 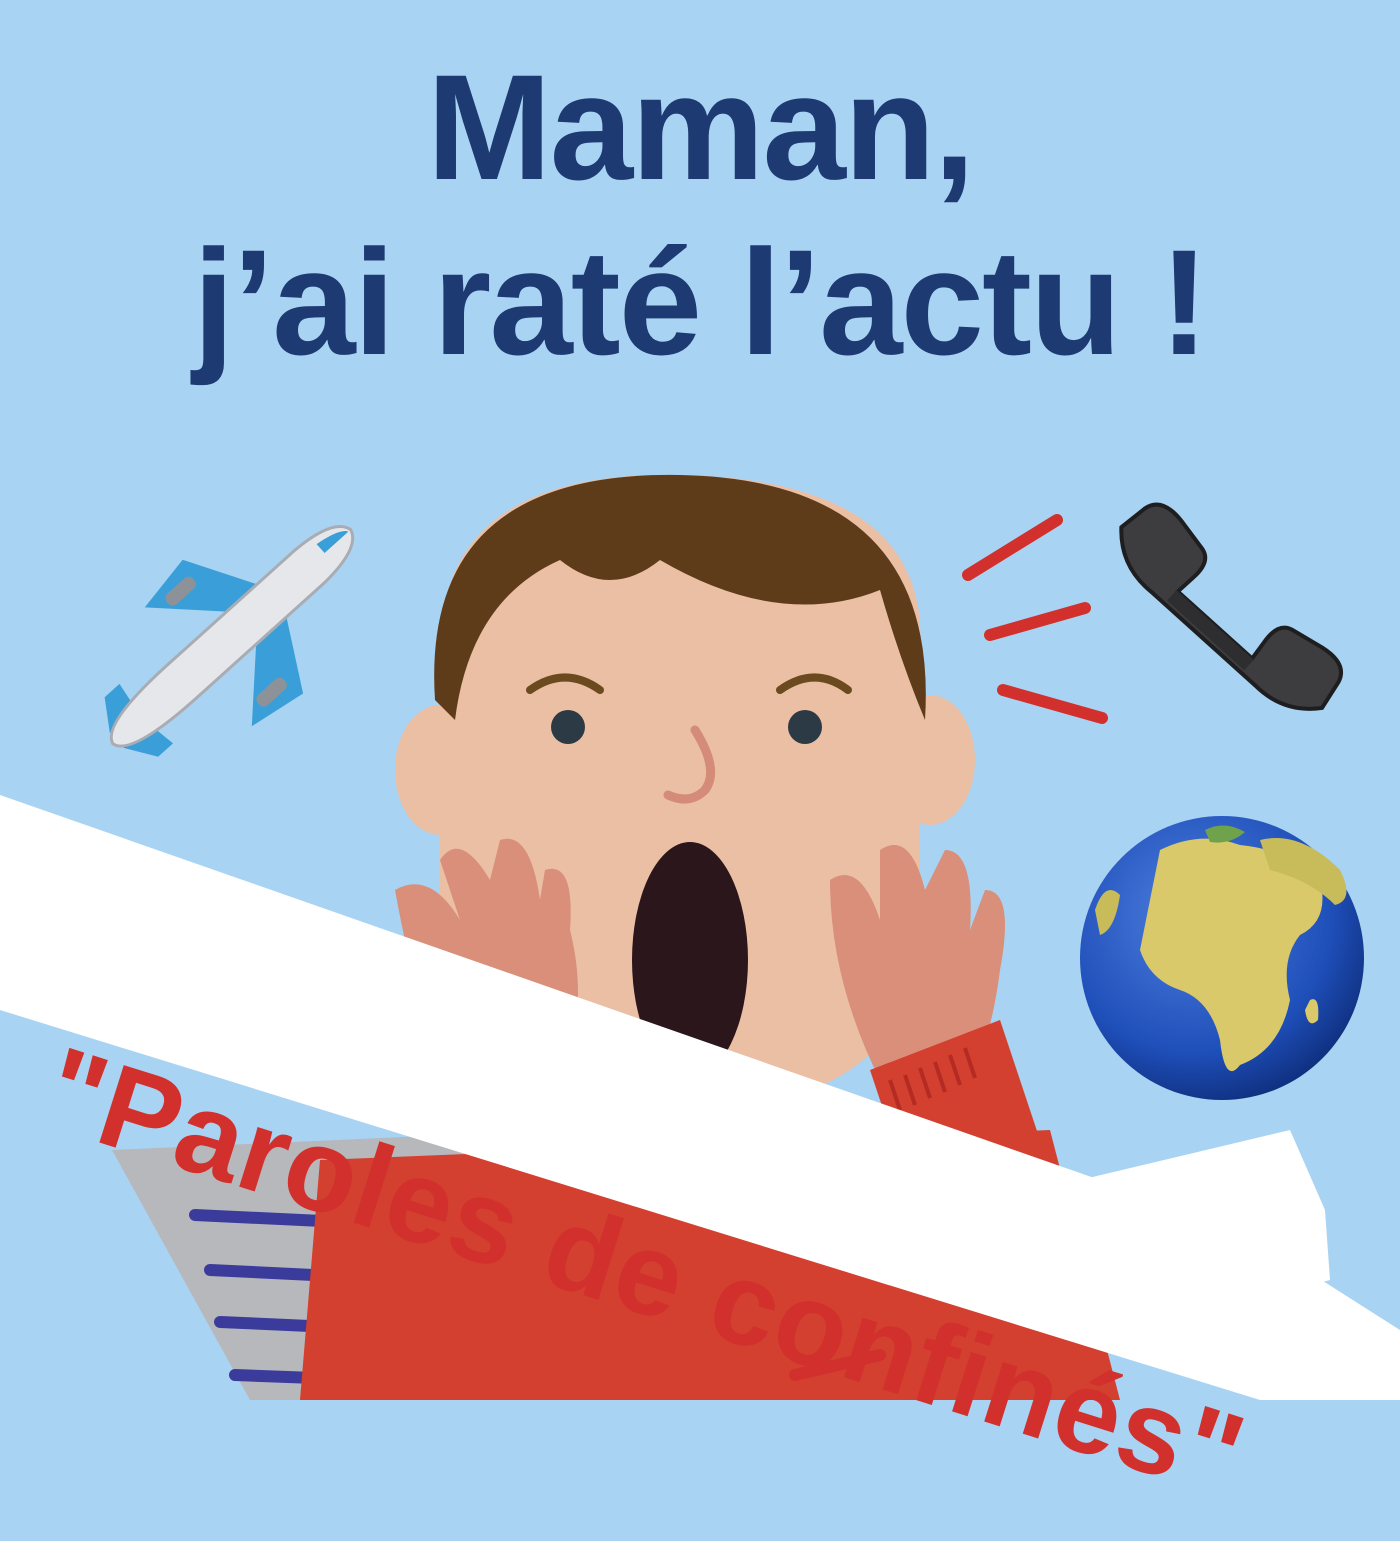 What do you see at coordinates (229, 641) in the screenshot?
I see `airplane-icon` at bounding box center [229, 641].